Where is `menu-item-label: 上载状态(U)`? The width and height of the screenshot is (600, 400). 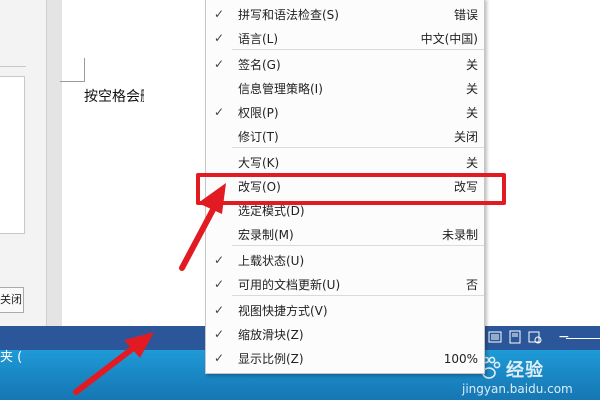 menu-item-label: 上载状态(U) is located at coordinates (271, 261).